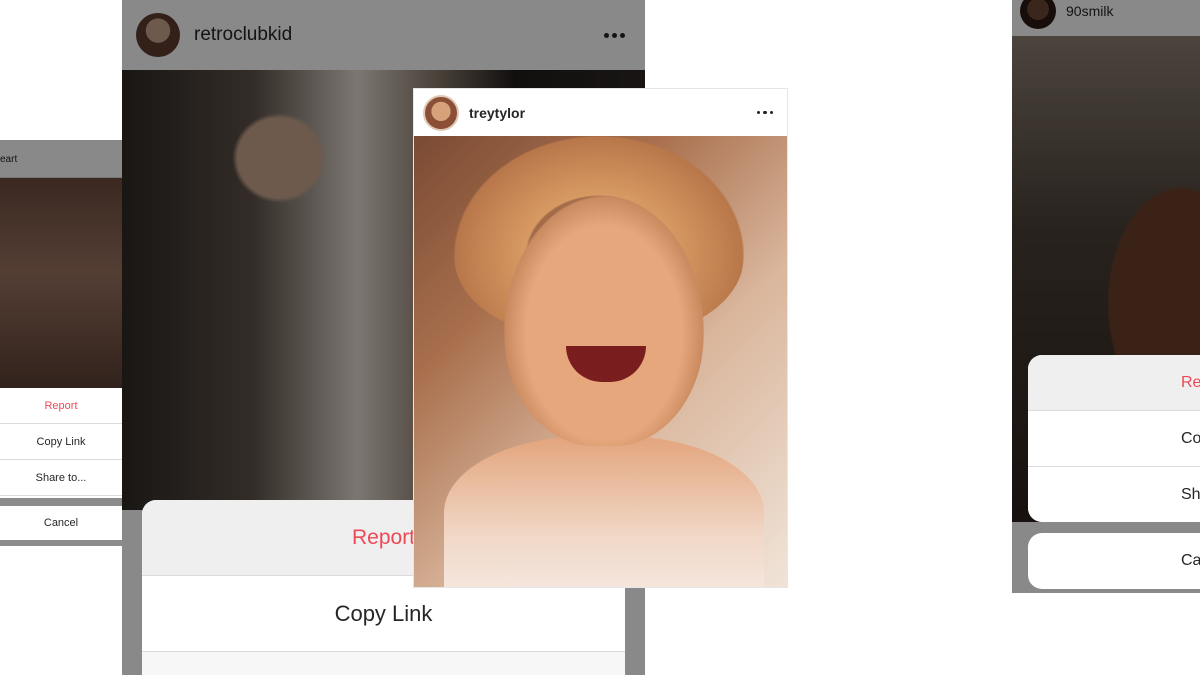  What do you see at coordinates (604, 321) in the screenshot?
I see `photo-subject-face` at bounding box center [604, 321].